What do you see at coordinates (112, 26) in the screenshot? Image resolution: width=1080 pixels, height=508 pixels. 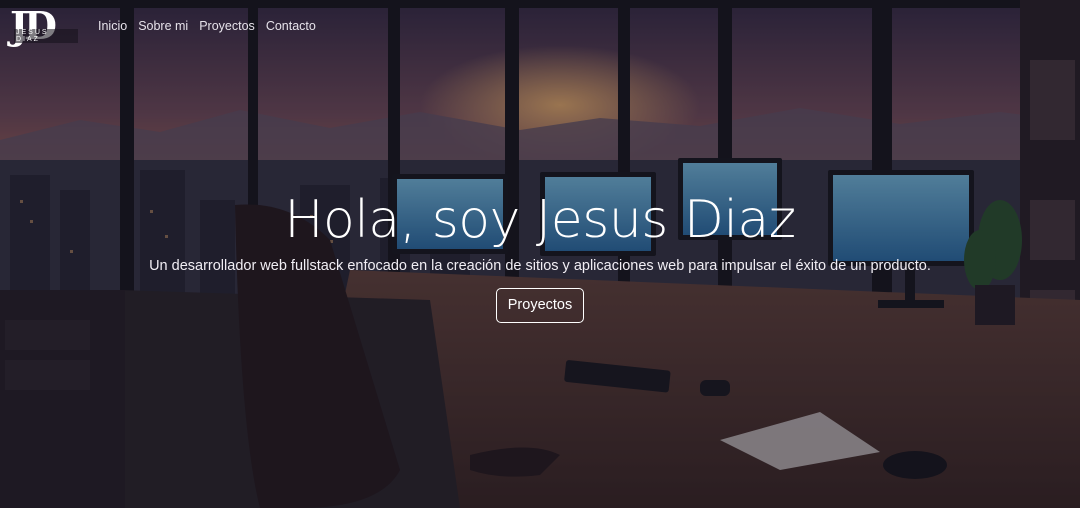 I see `nav-link-inicio: Inicio` at bounding box center [112, 26].